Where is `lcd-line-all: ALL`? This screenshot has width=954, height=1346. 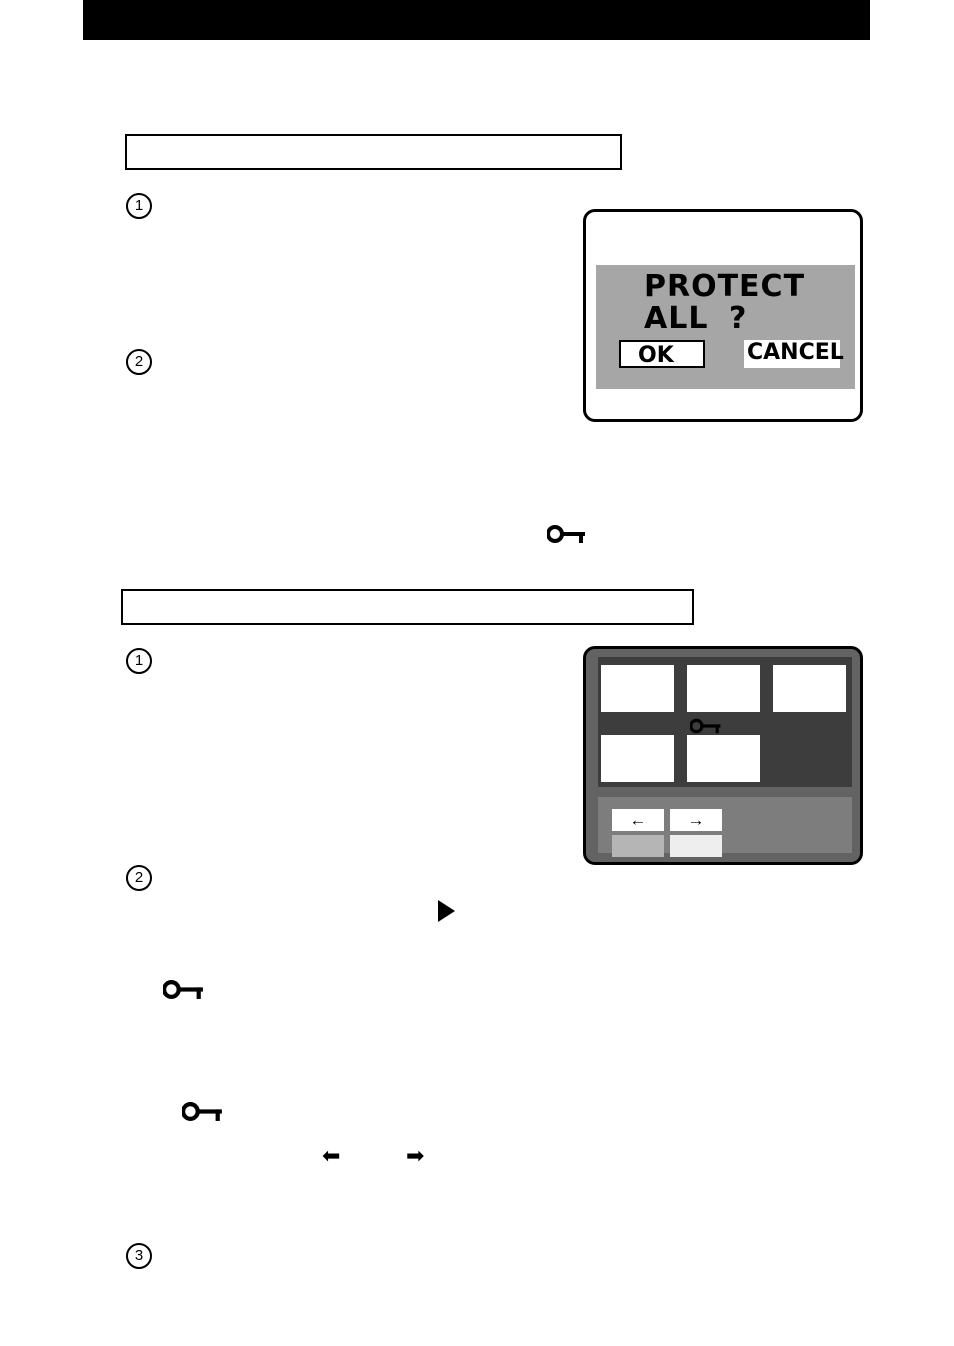
lcd-line-all: ALL is located at coordinates (676, 318).